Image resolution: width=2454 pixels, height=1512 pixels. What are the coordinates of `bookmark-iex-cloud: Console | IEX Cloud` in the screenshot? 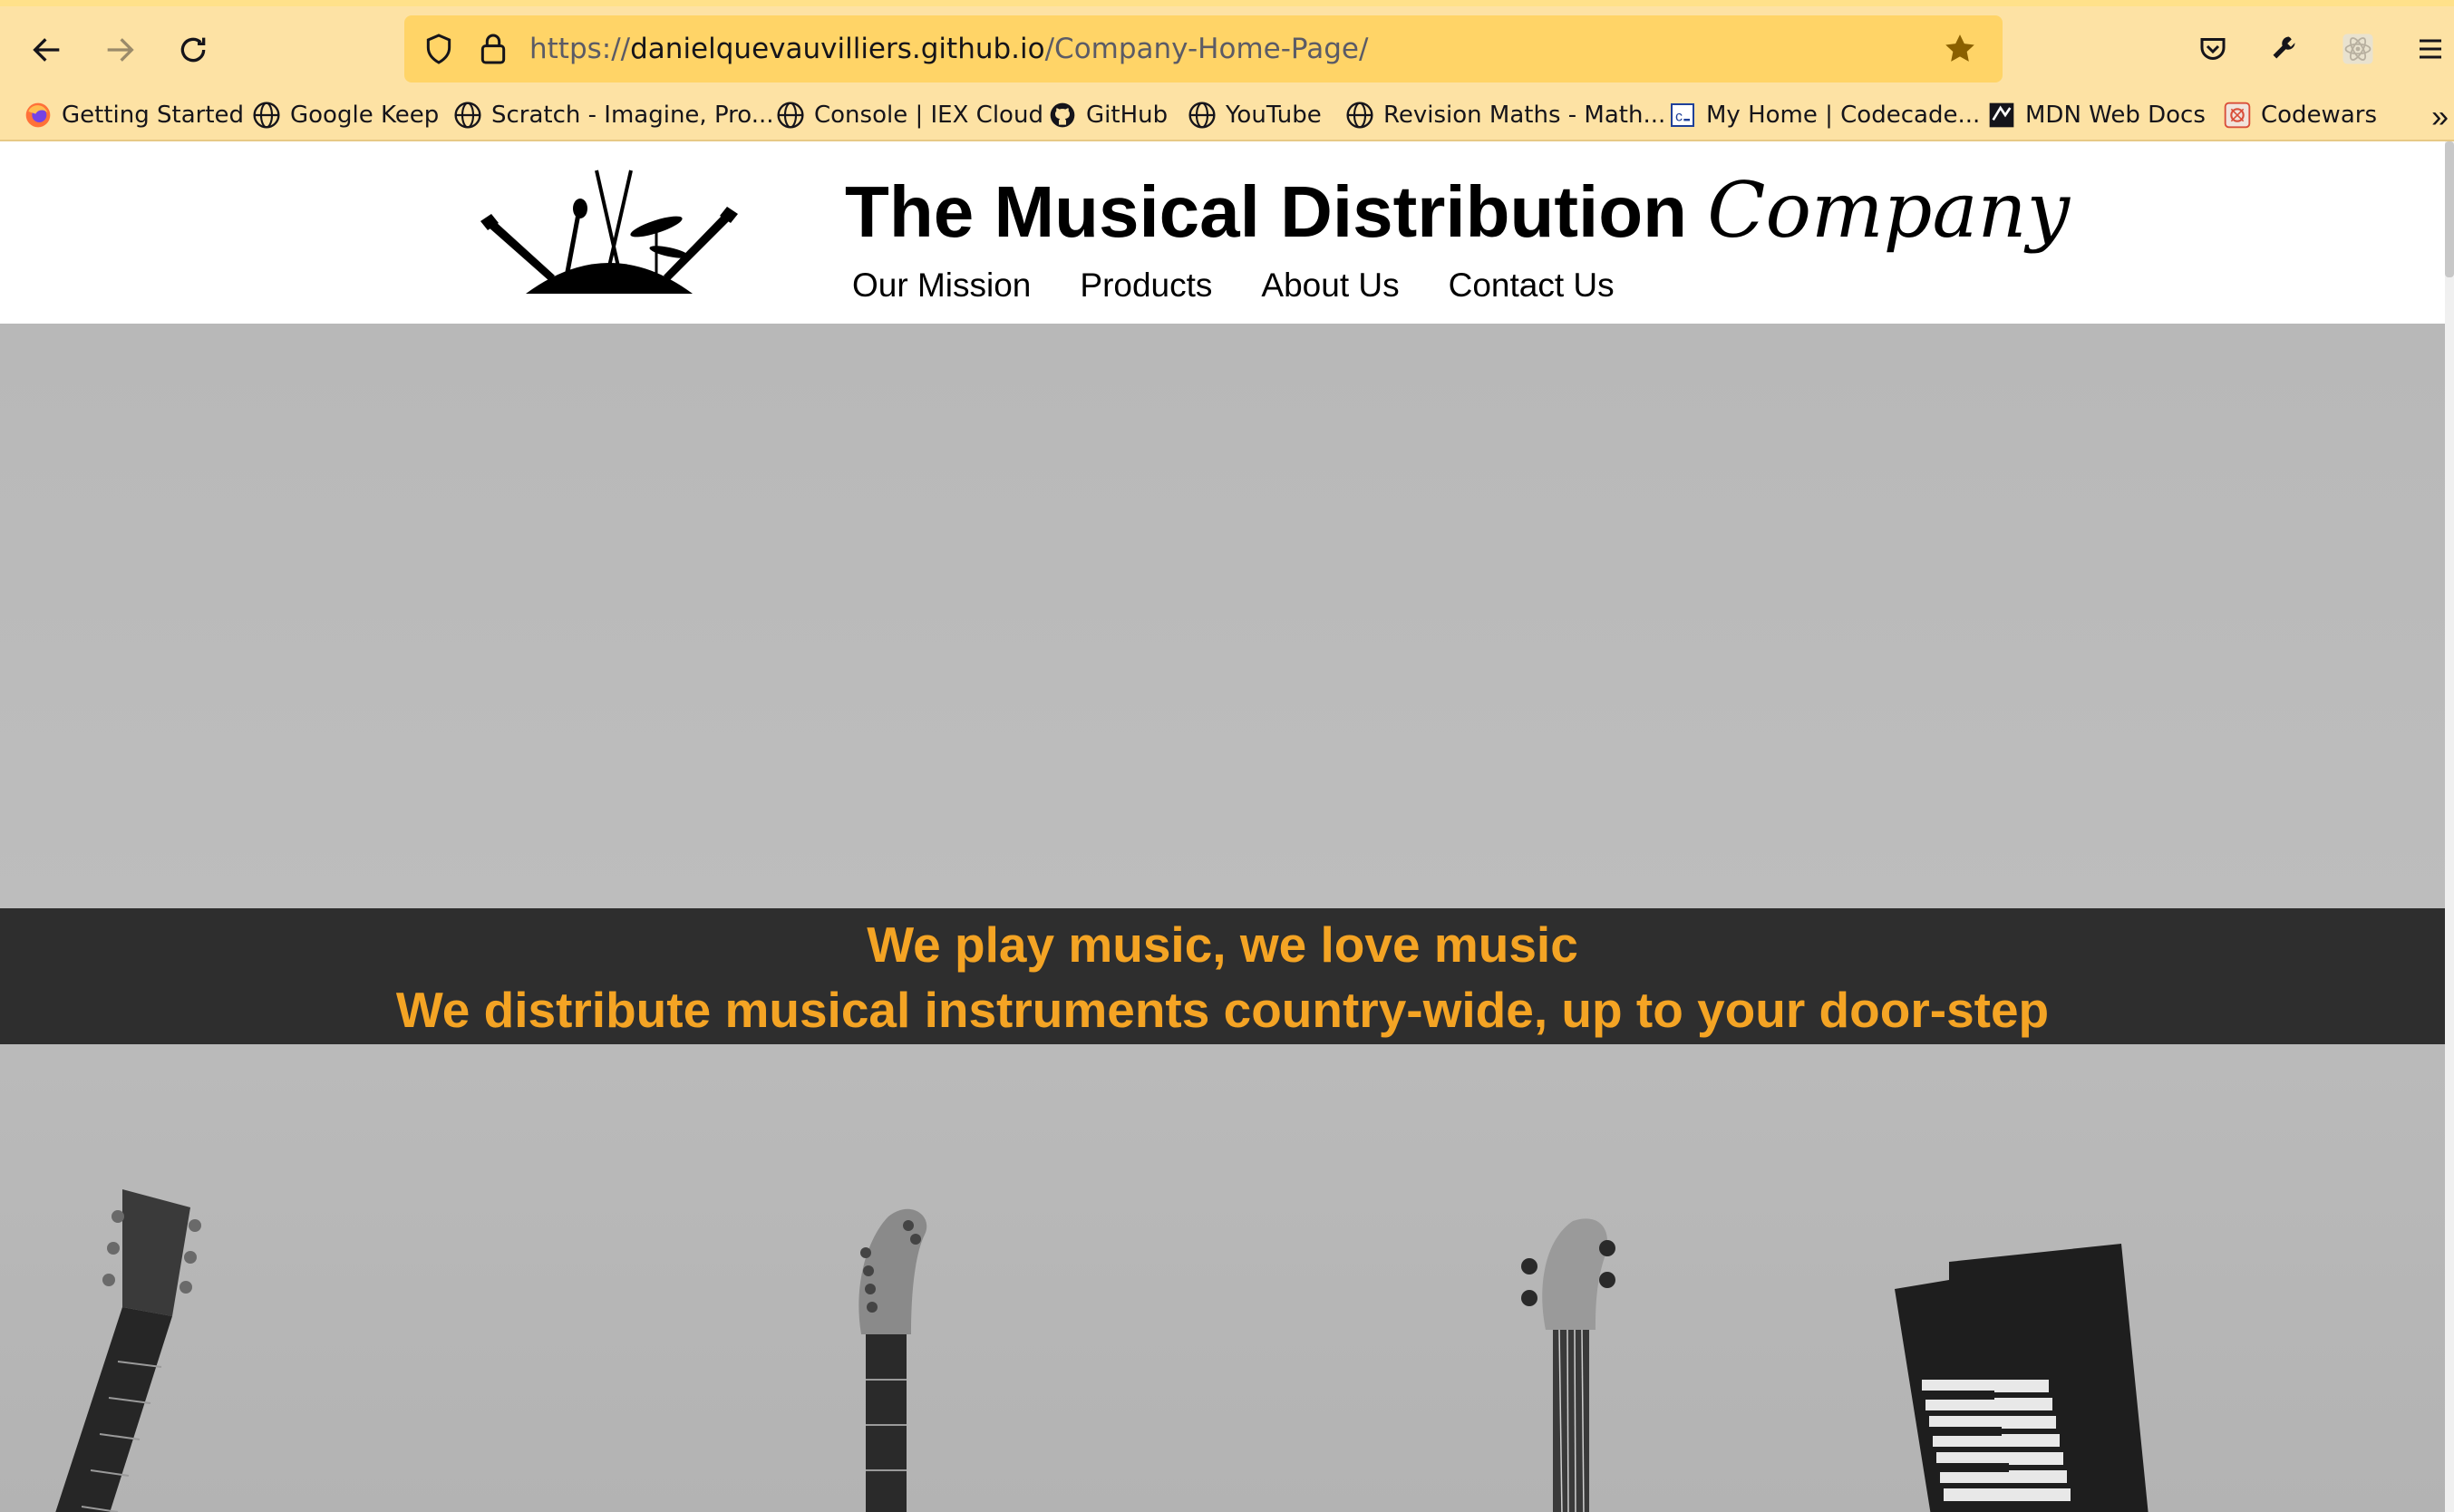 It's located at (909, 115).